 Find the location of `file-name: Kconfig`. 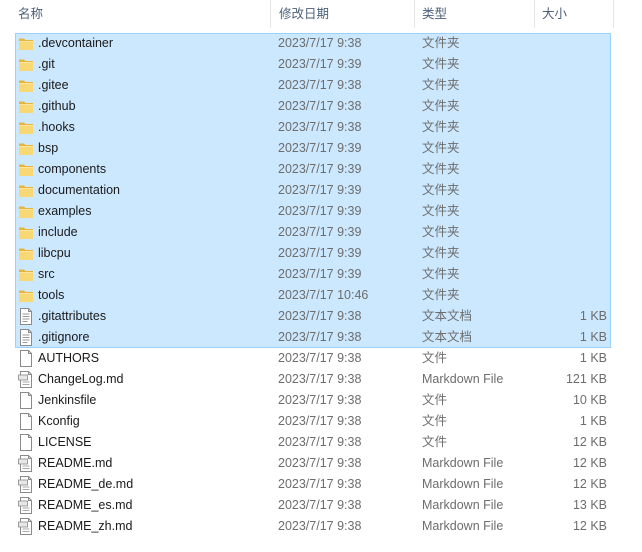

file-name: Kconfig is located at coordinates (59, 421).